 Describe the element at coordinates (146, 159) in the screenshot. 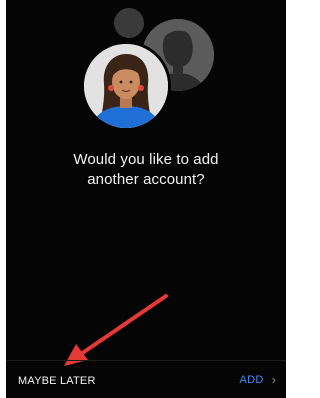

I see `prompt-line-1: Would you like to add` at that location.